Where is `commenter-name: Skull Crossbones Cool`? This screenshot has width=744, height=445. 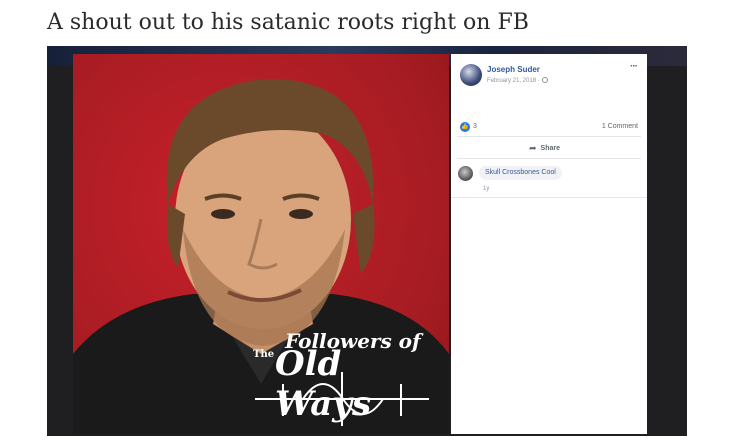 commenter-name: Skull Crossbones Cool is located at coordinates (520, 172).